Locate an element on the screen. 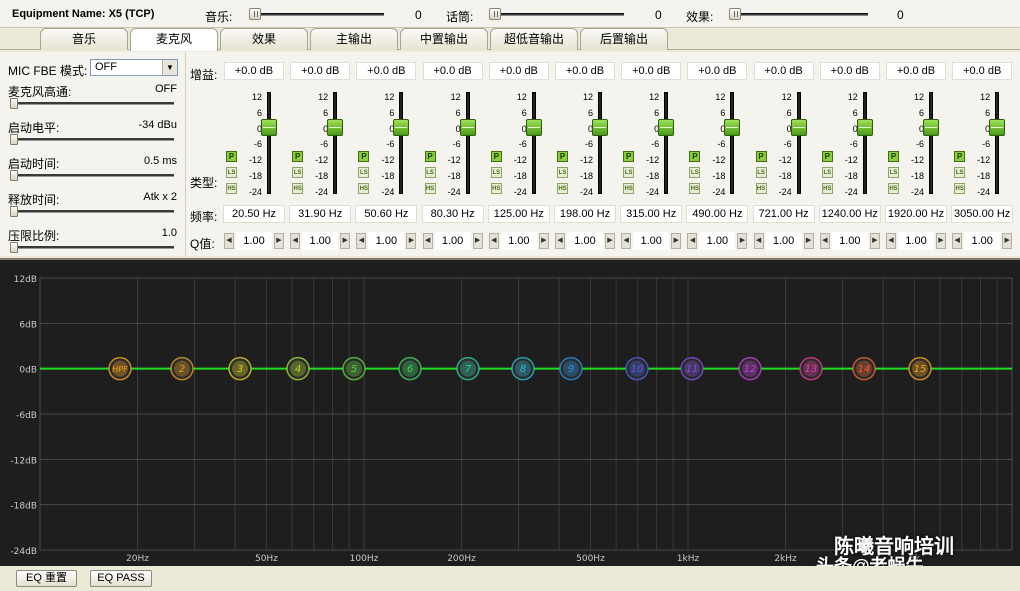  tab-music: 音乐 is located at coordinates (84, 39).